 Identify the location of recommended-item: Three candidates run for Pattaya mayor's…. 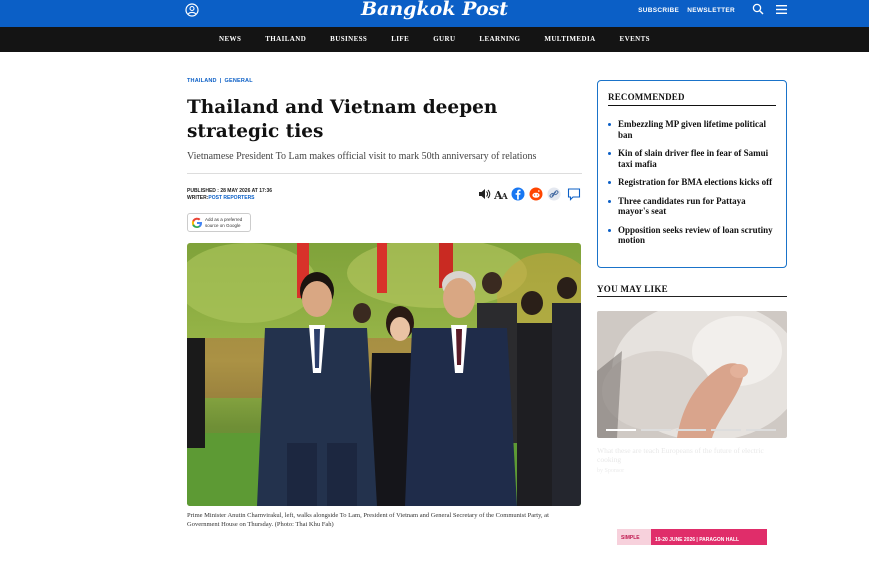
(693, 206).